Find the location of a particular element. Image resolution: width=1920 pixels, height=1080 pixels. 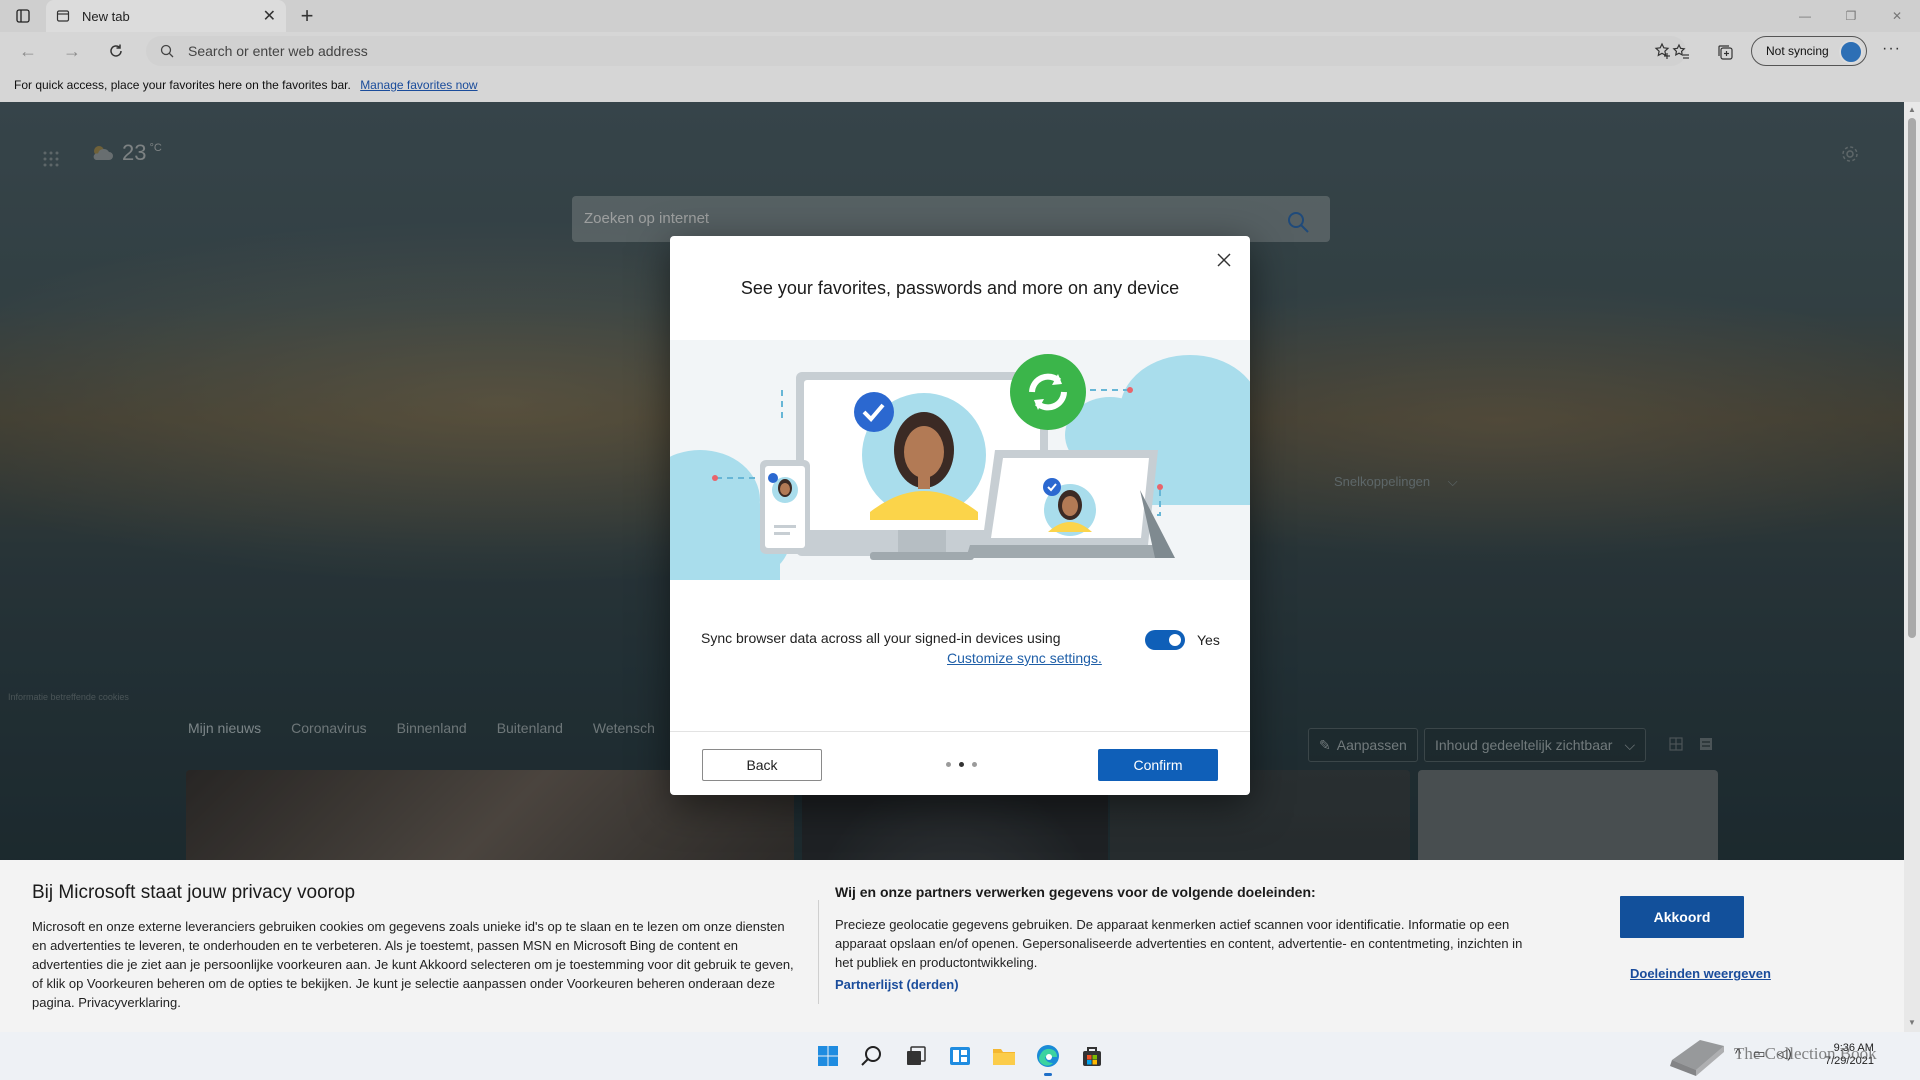

widgets-icon is located at coordinates (960, 1056).